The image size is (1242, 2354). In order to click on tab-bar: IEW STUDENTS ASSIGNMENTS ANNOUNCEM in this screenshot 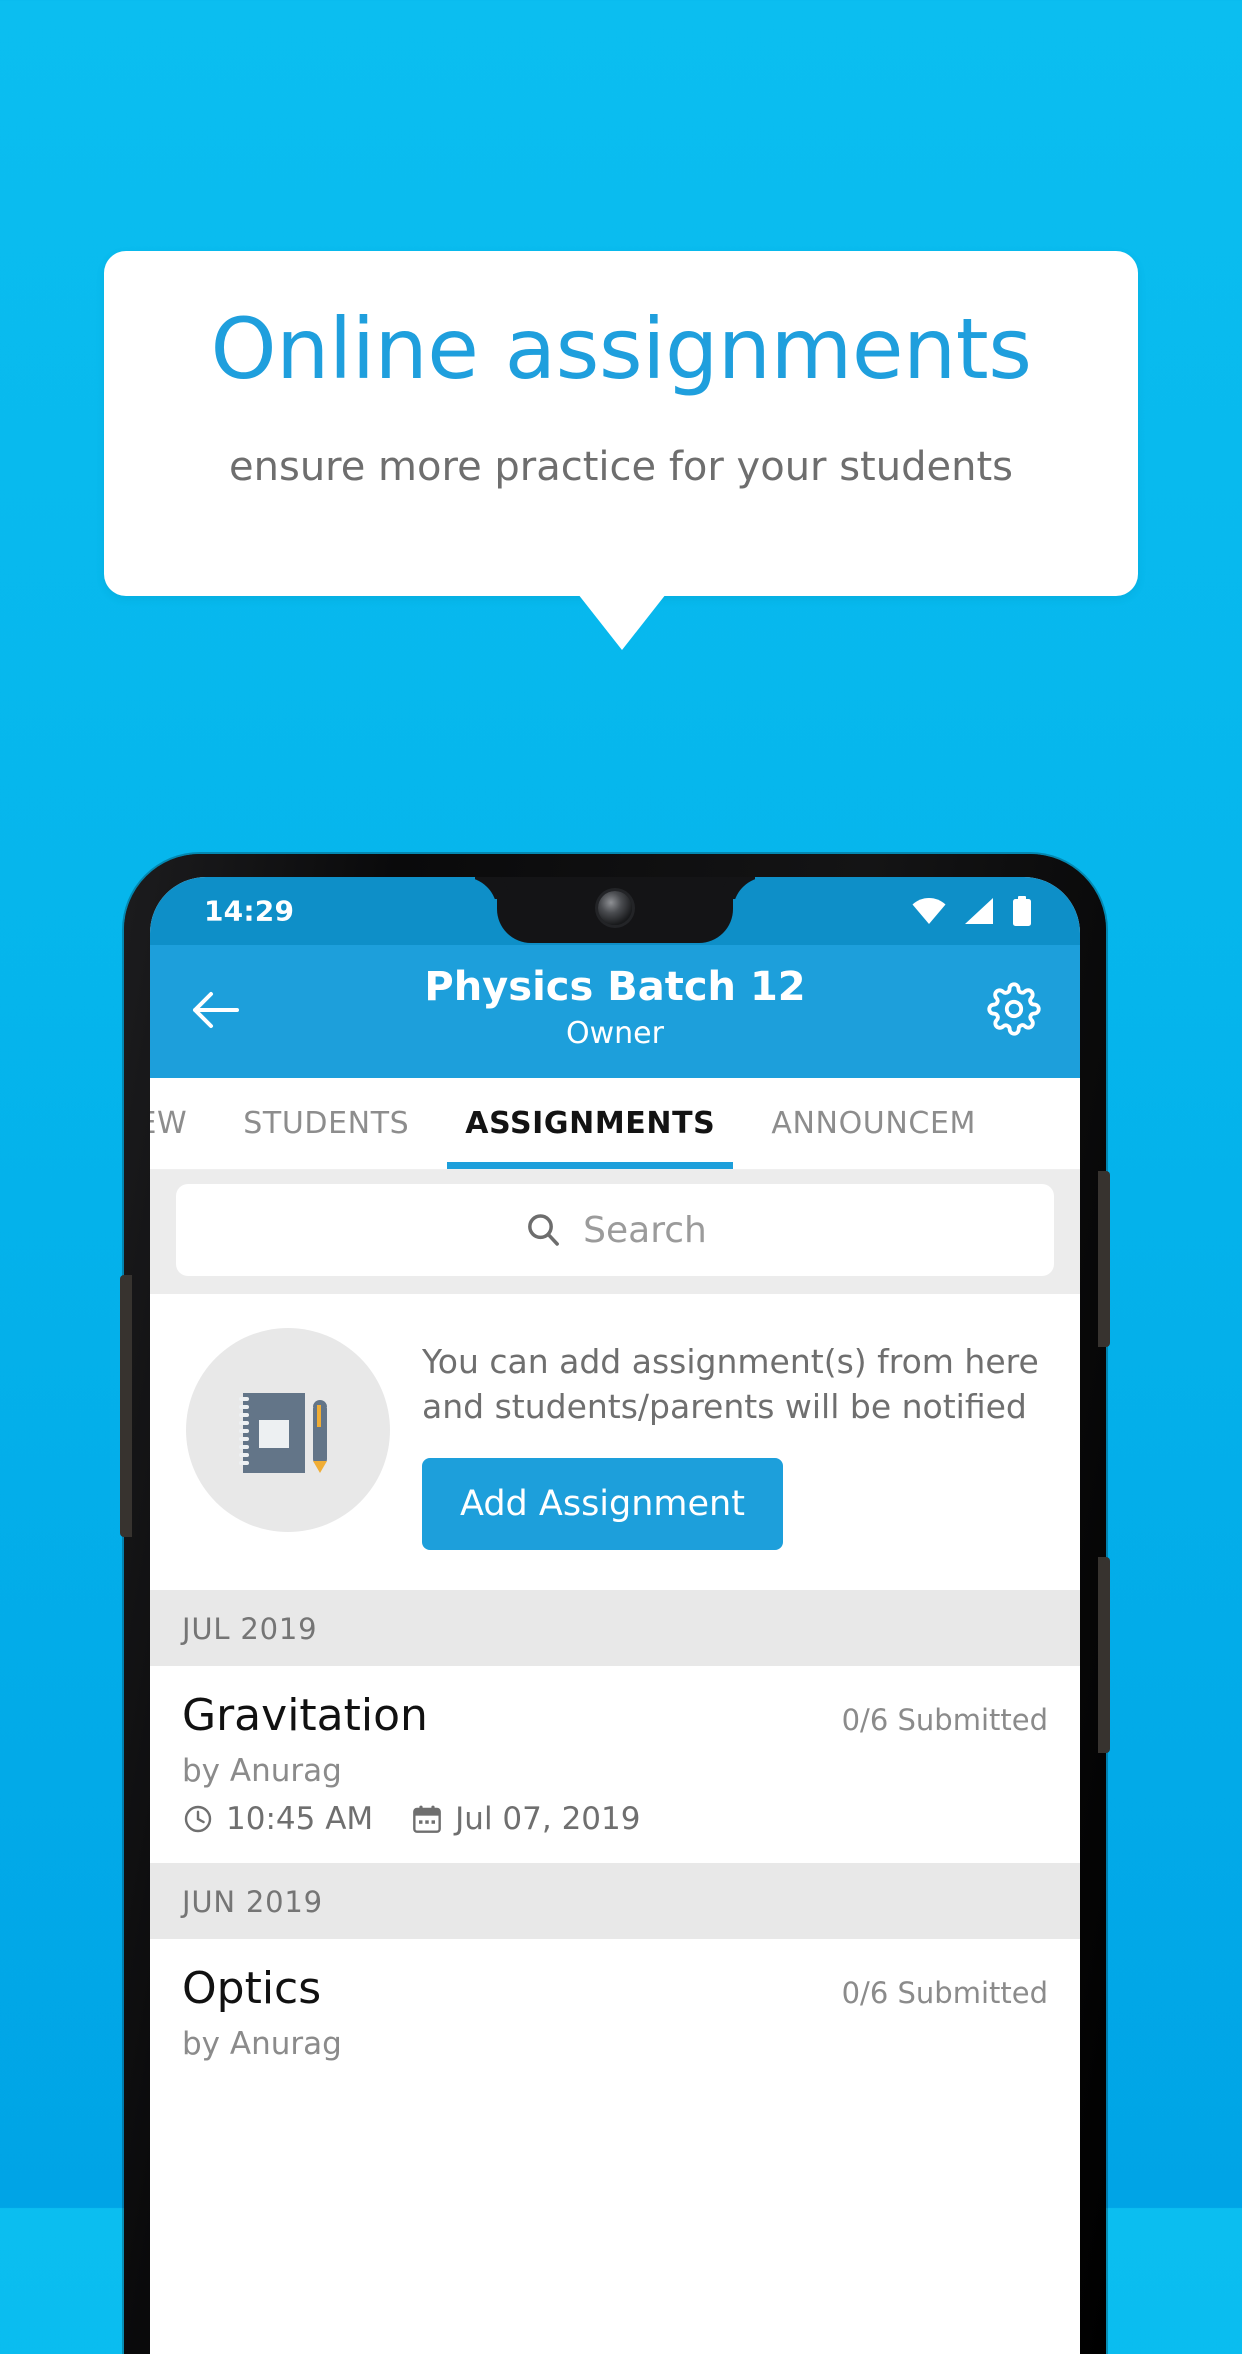, I will do `click(615, 1124)`.